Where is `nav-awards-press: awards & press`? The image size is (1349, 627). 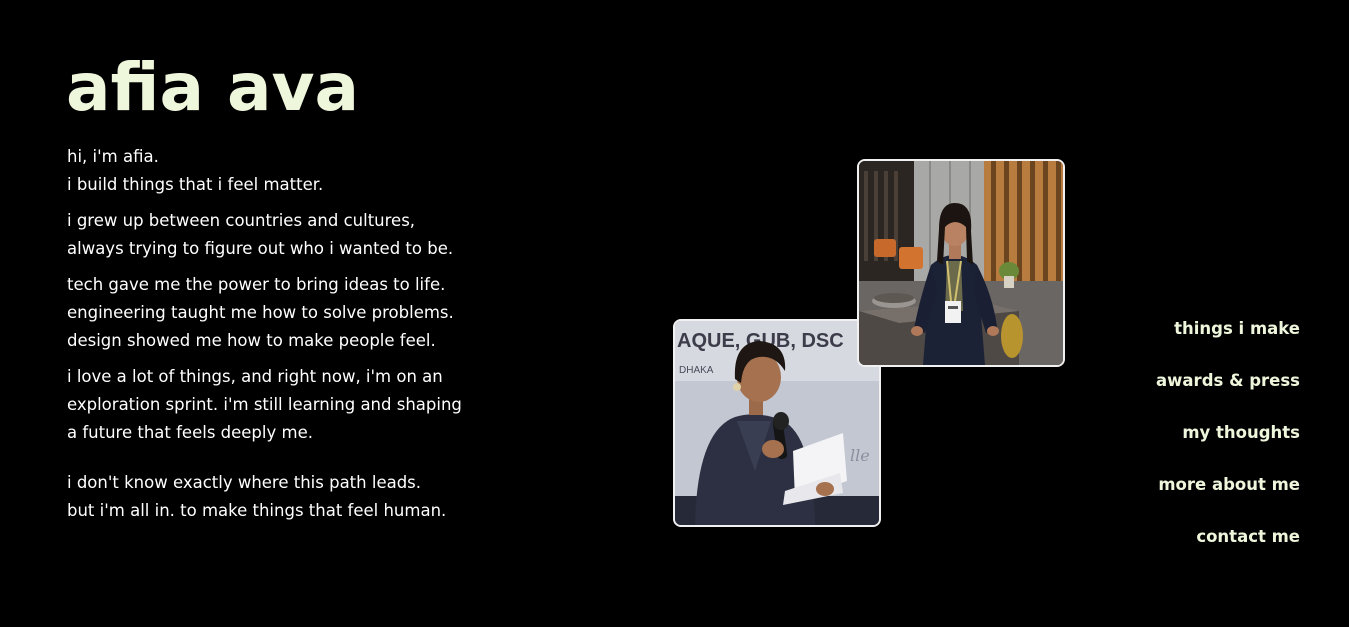 nav-awards-press: awards & press is located at coordinates (1228, 381).